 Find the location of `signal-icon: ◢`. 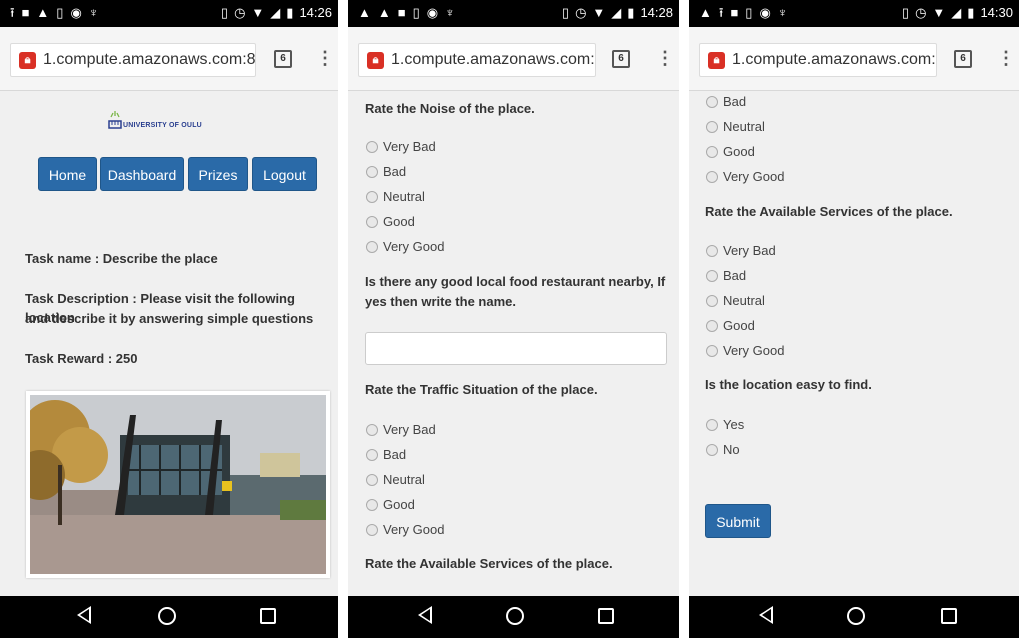

signal-icon: ◢ is located at coordinates (275, 12).